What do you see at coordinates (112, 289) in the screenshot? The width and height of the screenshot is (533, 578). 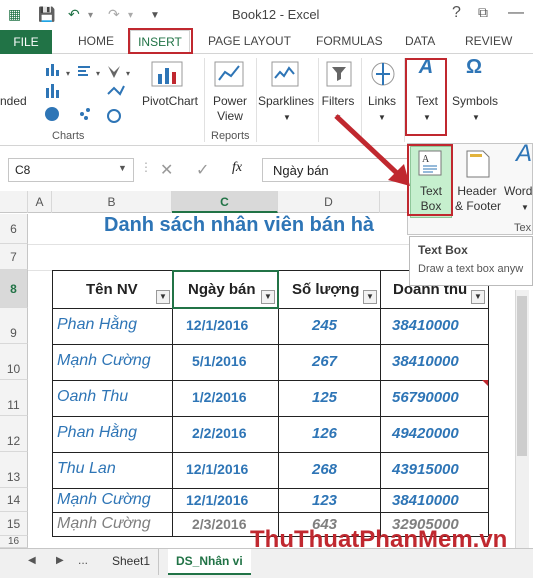 I see `header-ten-nv: Tên NV` at bounding box center [112, 289].